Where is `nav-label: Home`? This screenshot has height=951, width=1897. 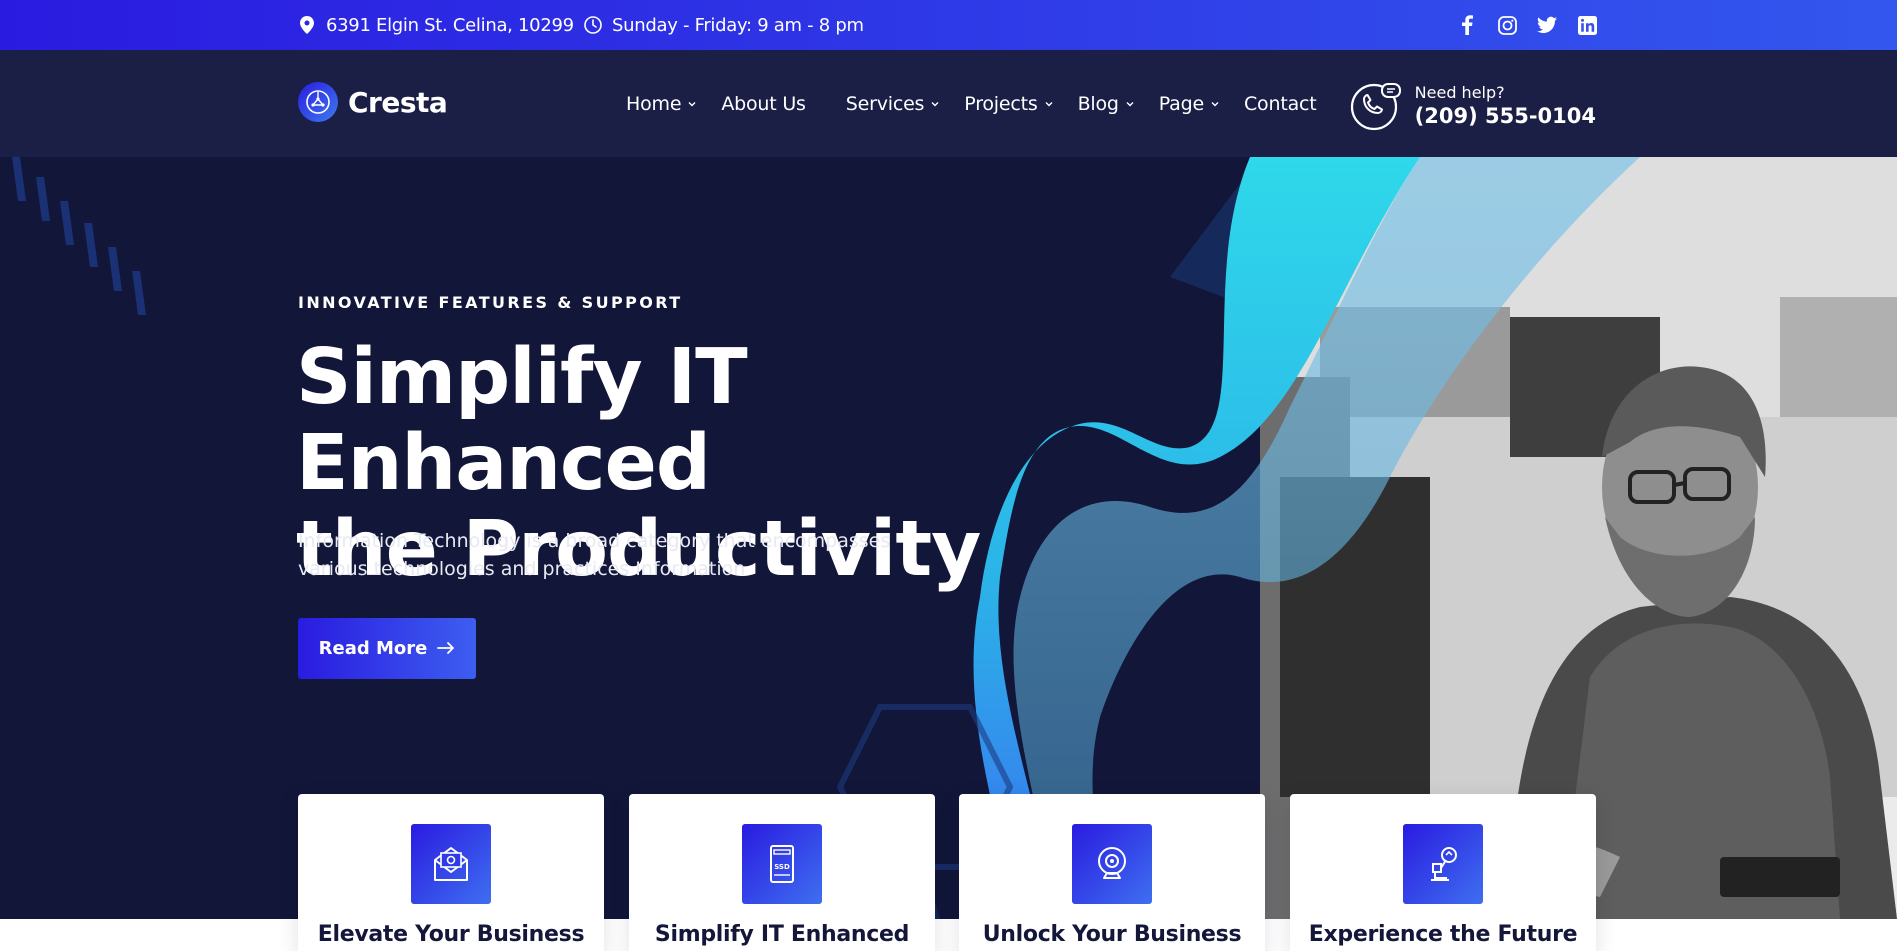 nav-label: Home is located at coordinates (654, 103).